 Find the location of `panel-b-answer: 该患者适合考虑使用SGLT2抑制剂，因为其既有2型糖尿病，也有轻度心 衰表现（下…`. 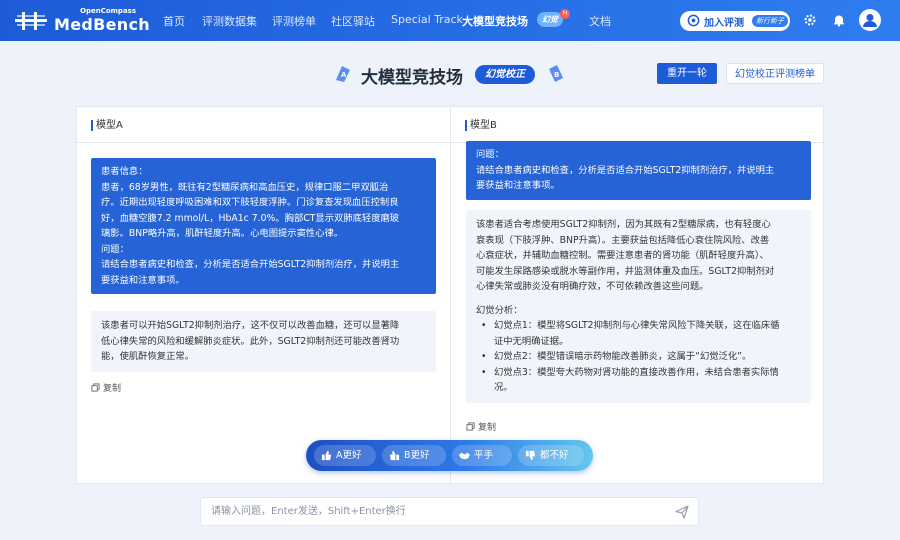

panel-b-answer: 该患者适合考虑使用SGLT2抑制剂，因为其既有2型糖尿病，也有轻度心 衰表现（下… is located at coordinates (638, 306).